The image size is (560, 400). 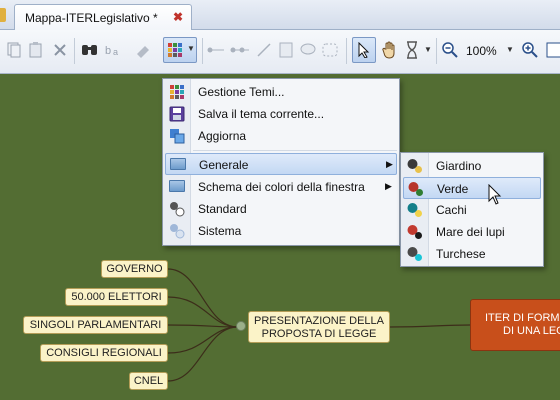 I want to click on cachi-theme-icon, so click(x=415, y=210).